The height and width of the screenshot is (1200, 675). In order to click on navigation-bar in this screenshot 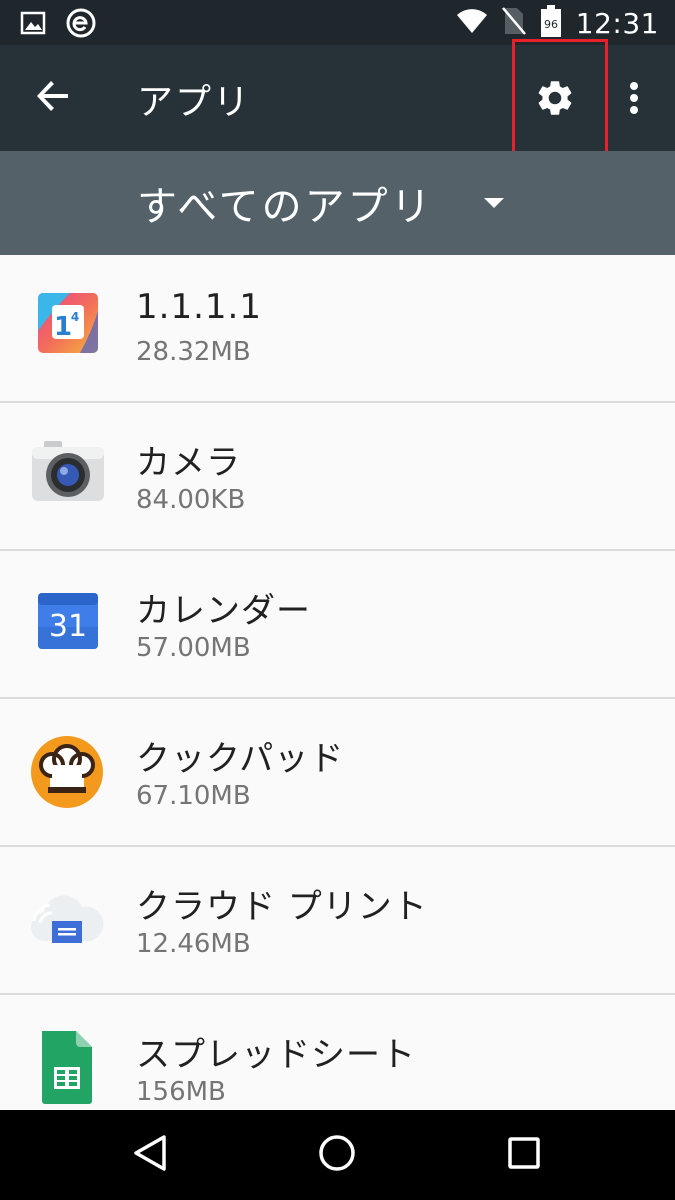, I will do `click(337, 1155)`.